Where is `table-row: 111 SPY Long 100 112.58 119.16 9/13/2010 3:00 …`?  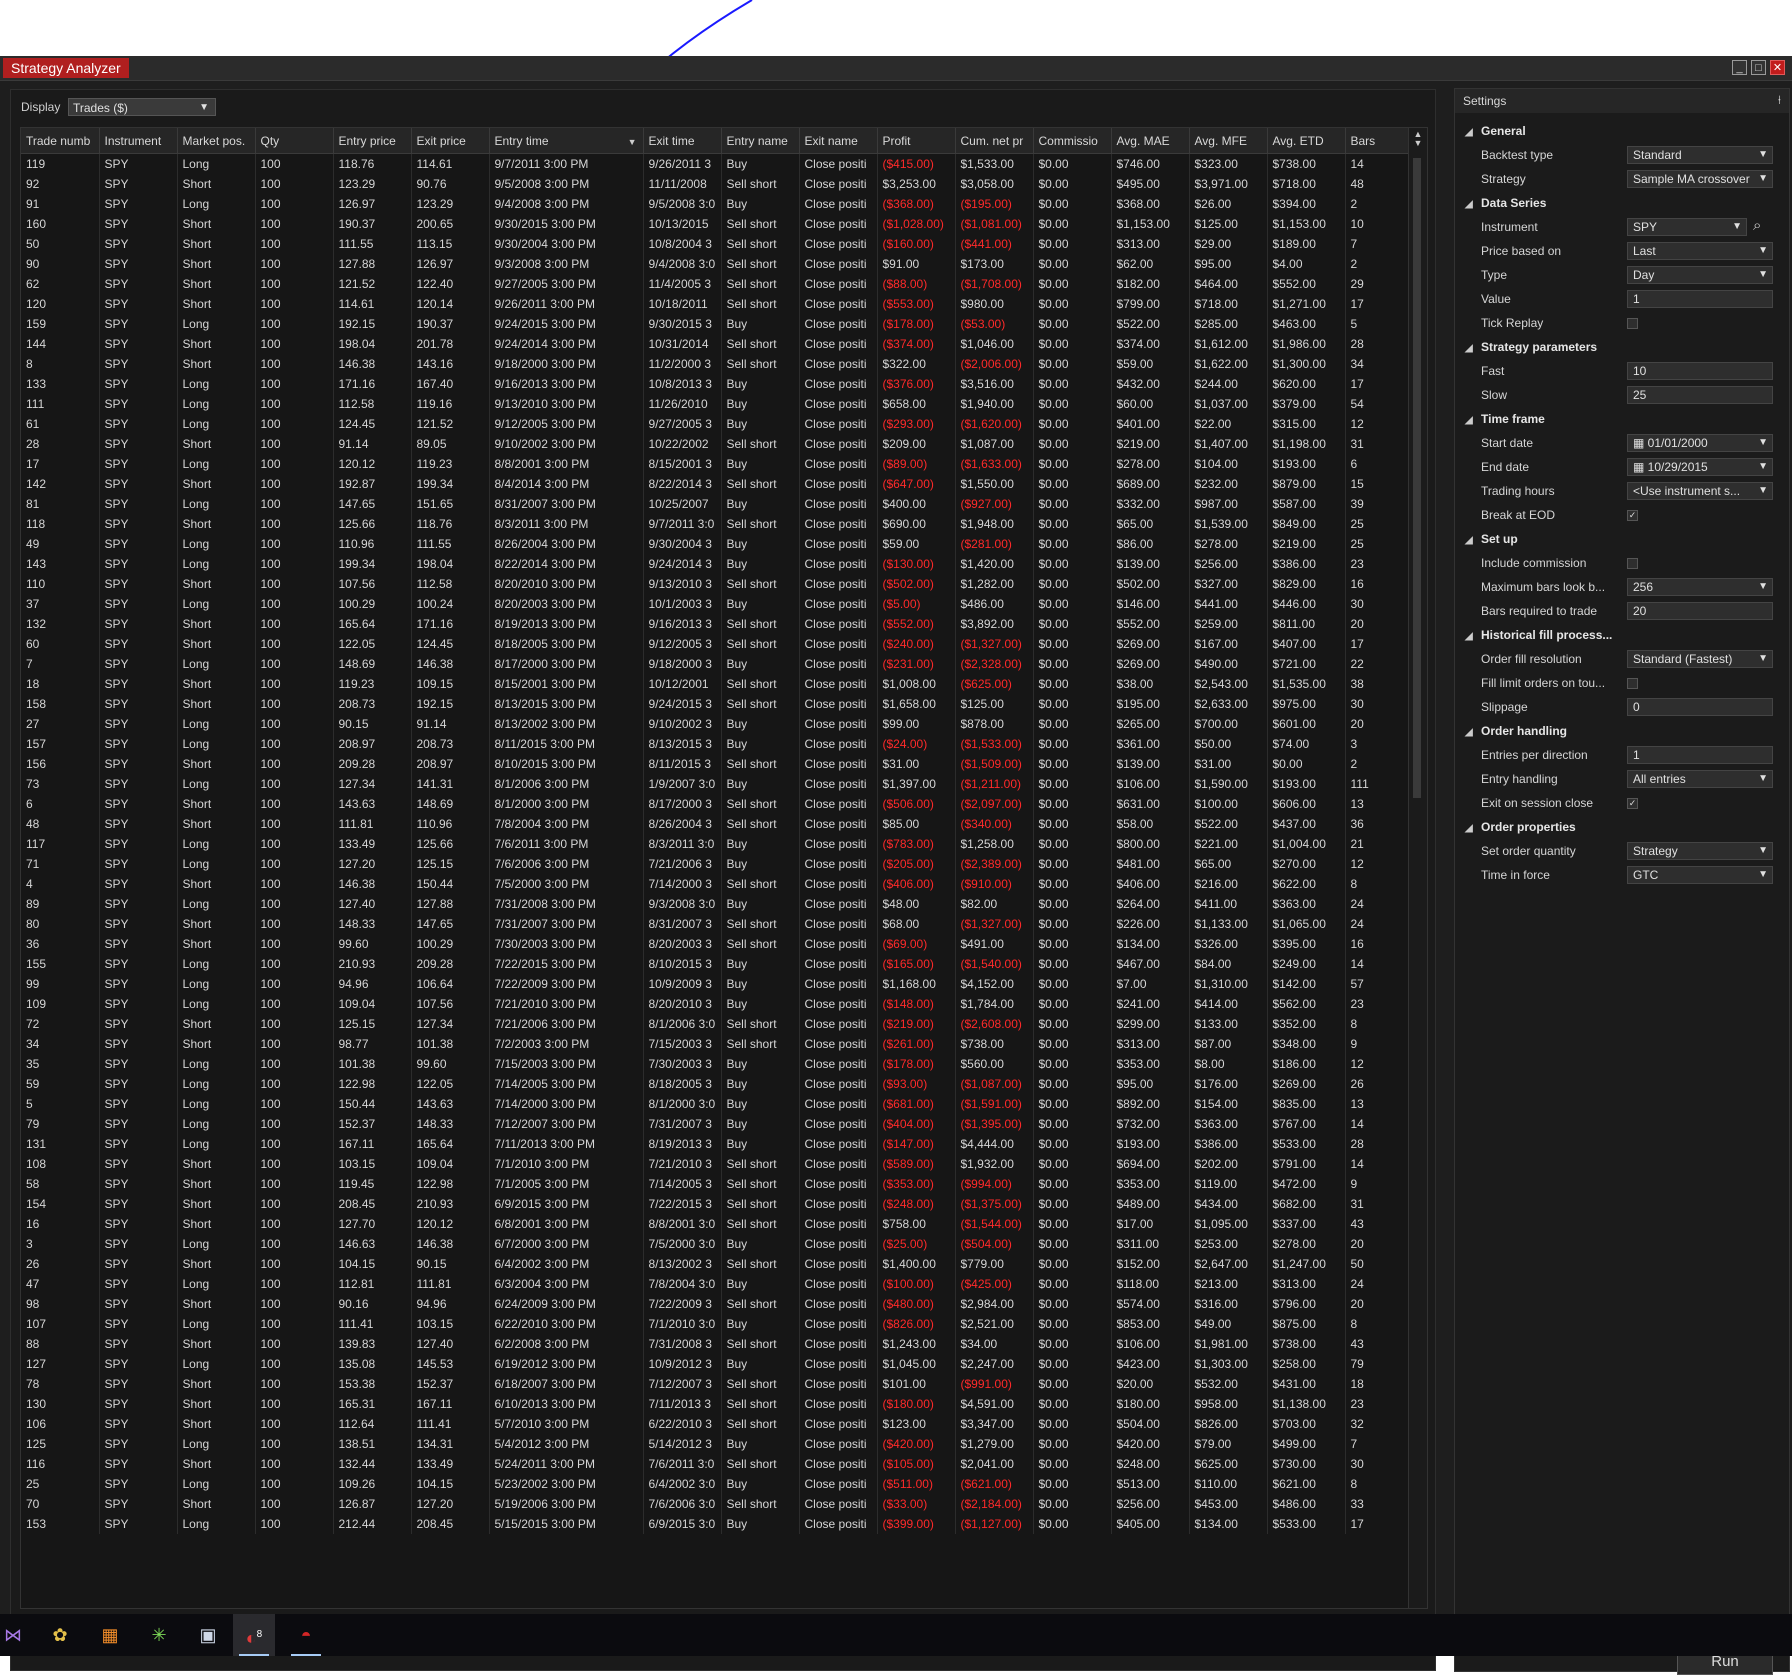 table-row: 111 SPY Long 100 112.58 119.16 9/13/2010 3:00 … is located at coordinates (724, 404).